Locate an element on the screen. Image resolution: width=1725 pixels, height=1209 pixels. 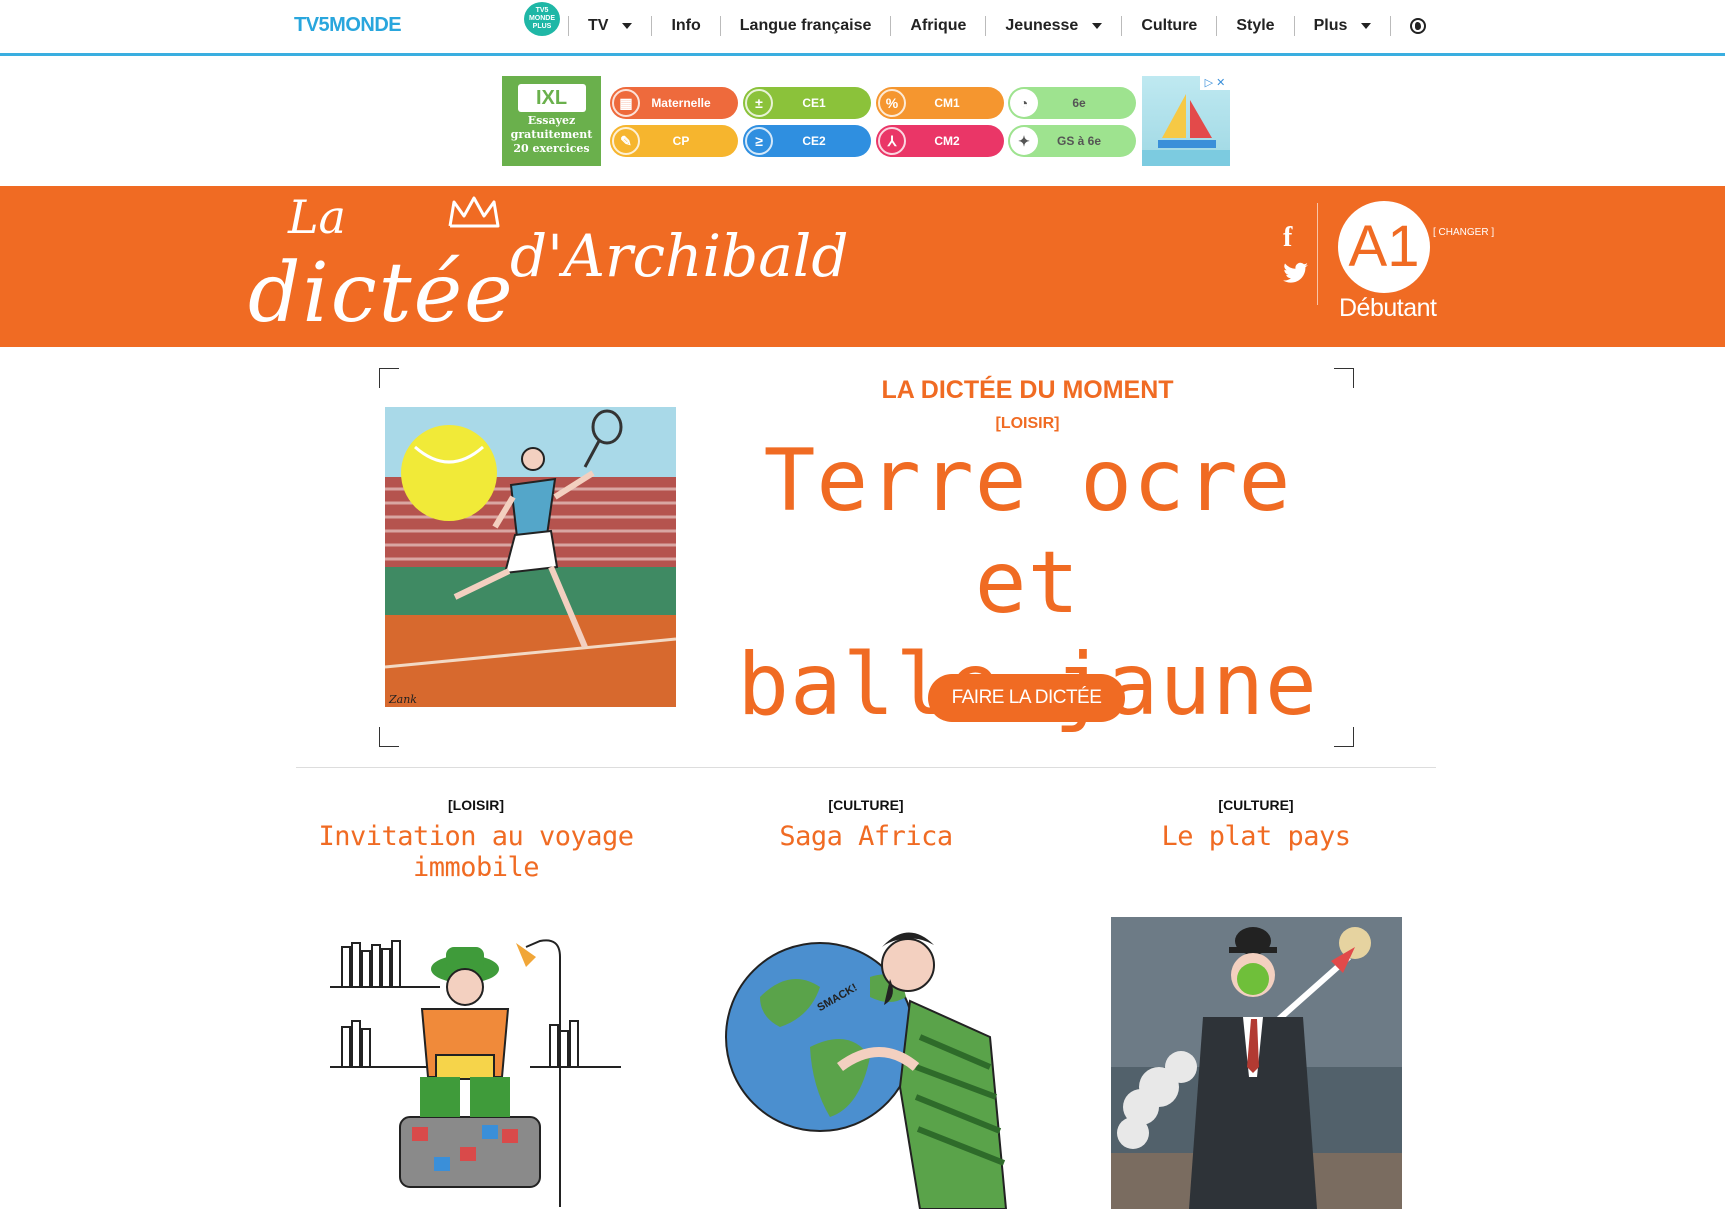
featured-title-line1: Terre ocre et is located at coordinates (1027, 532).